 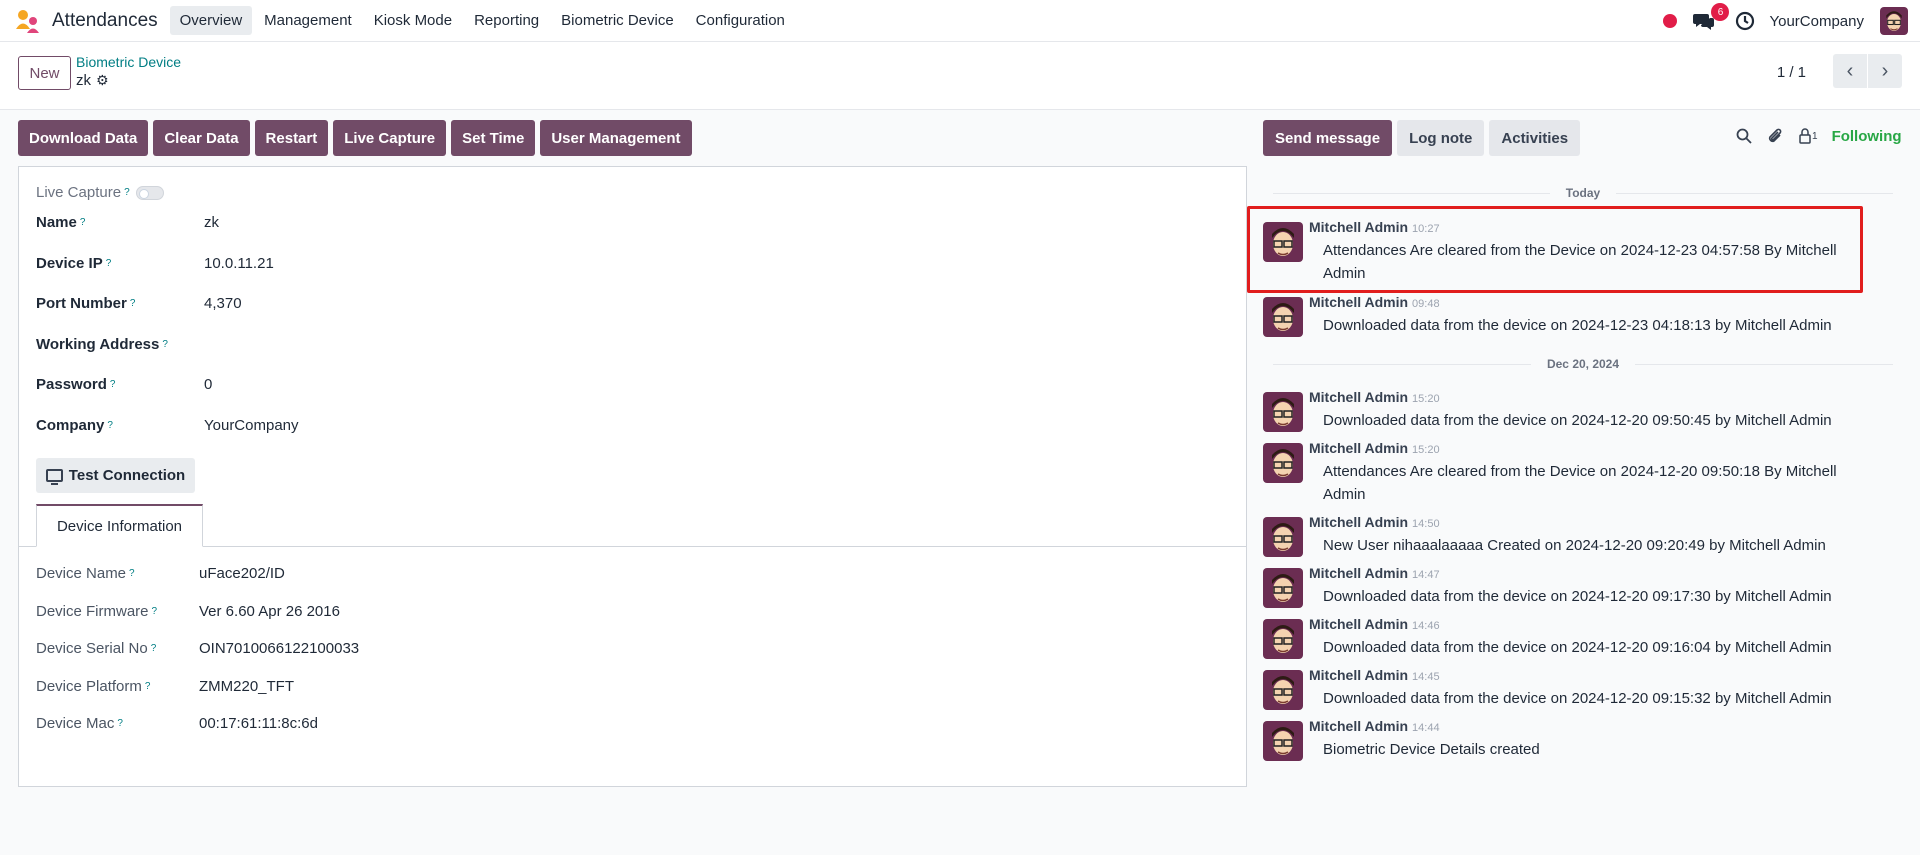 I want to click on message-time: 14:46, so click(x=1426, y=626).